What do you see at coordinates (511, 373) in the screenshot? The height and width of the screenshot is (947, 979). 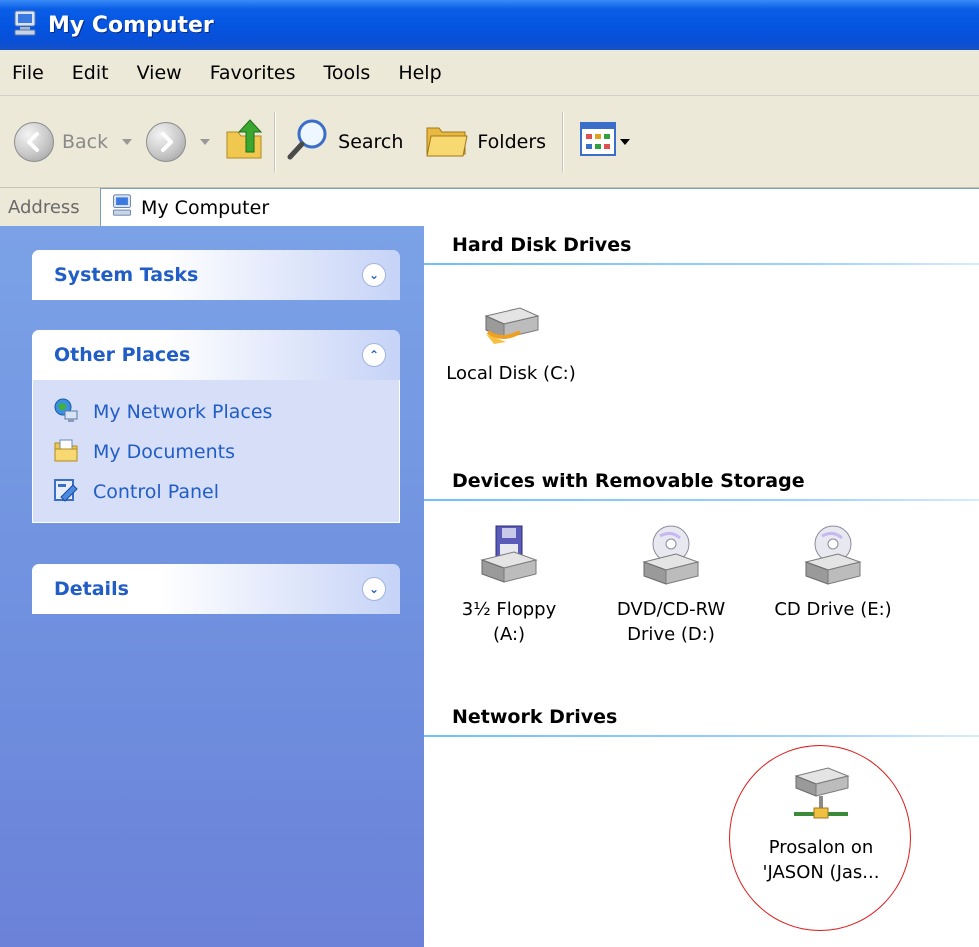 I see `drive-label: Local Disk (C:)` at bounding box center [511, 373].